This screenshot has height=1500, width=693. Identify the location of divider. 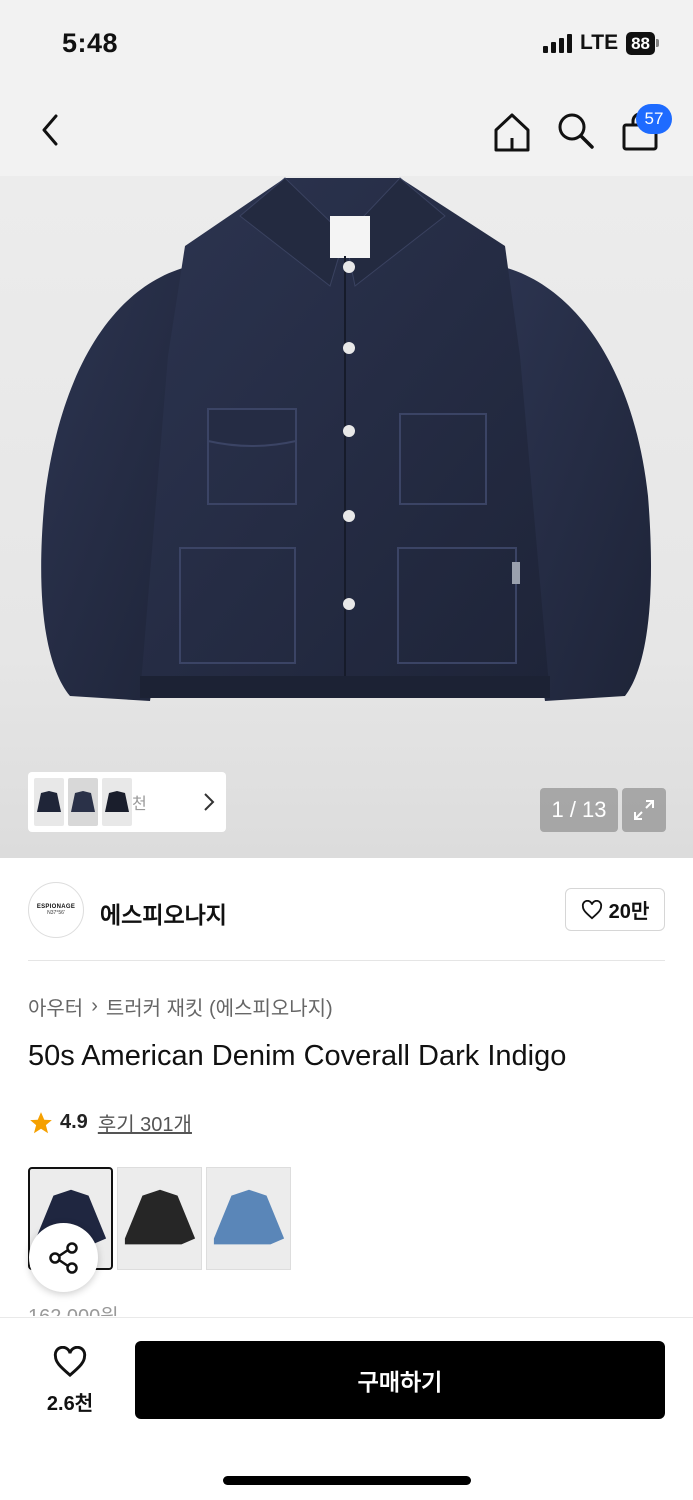
(346, 960).